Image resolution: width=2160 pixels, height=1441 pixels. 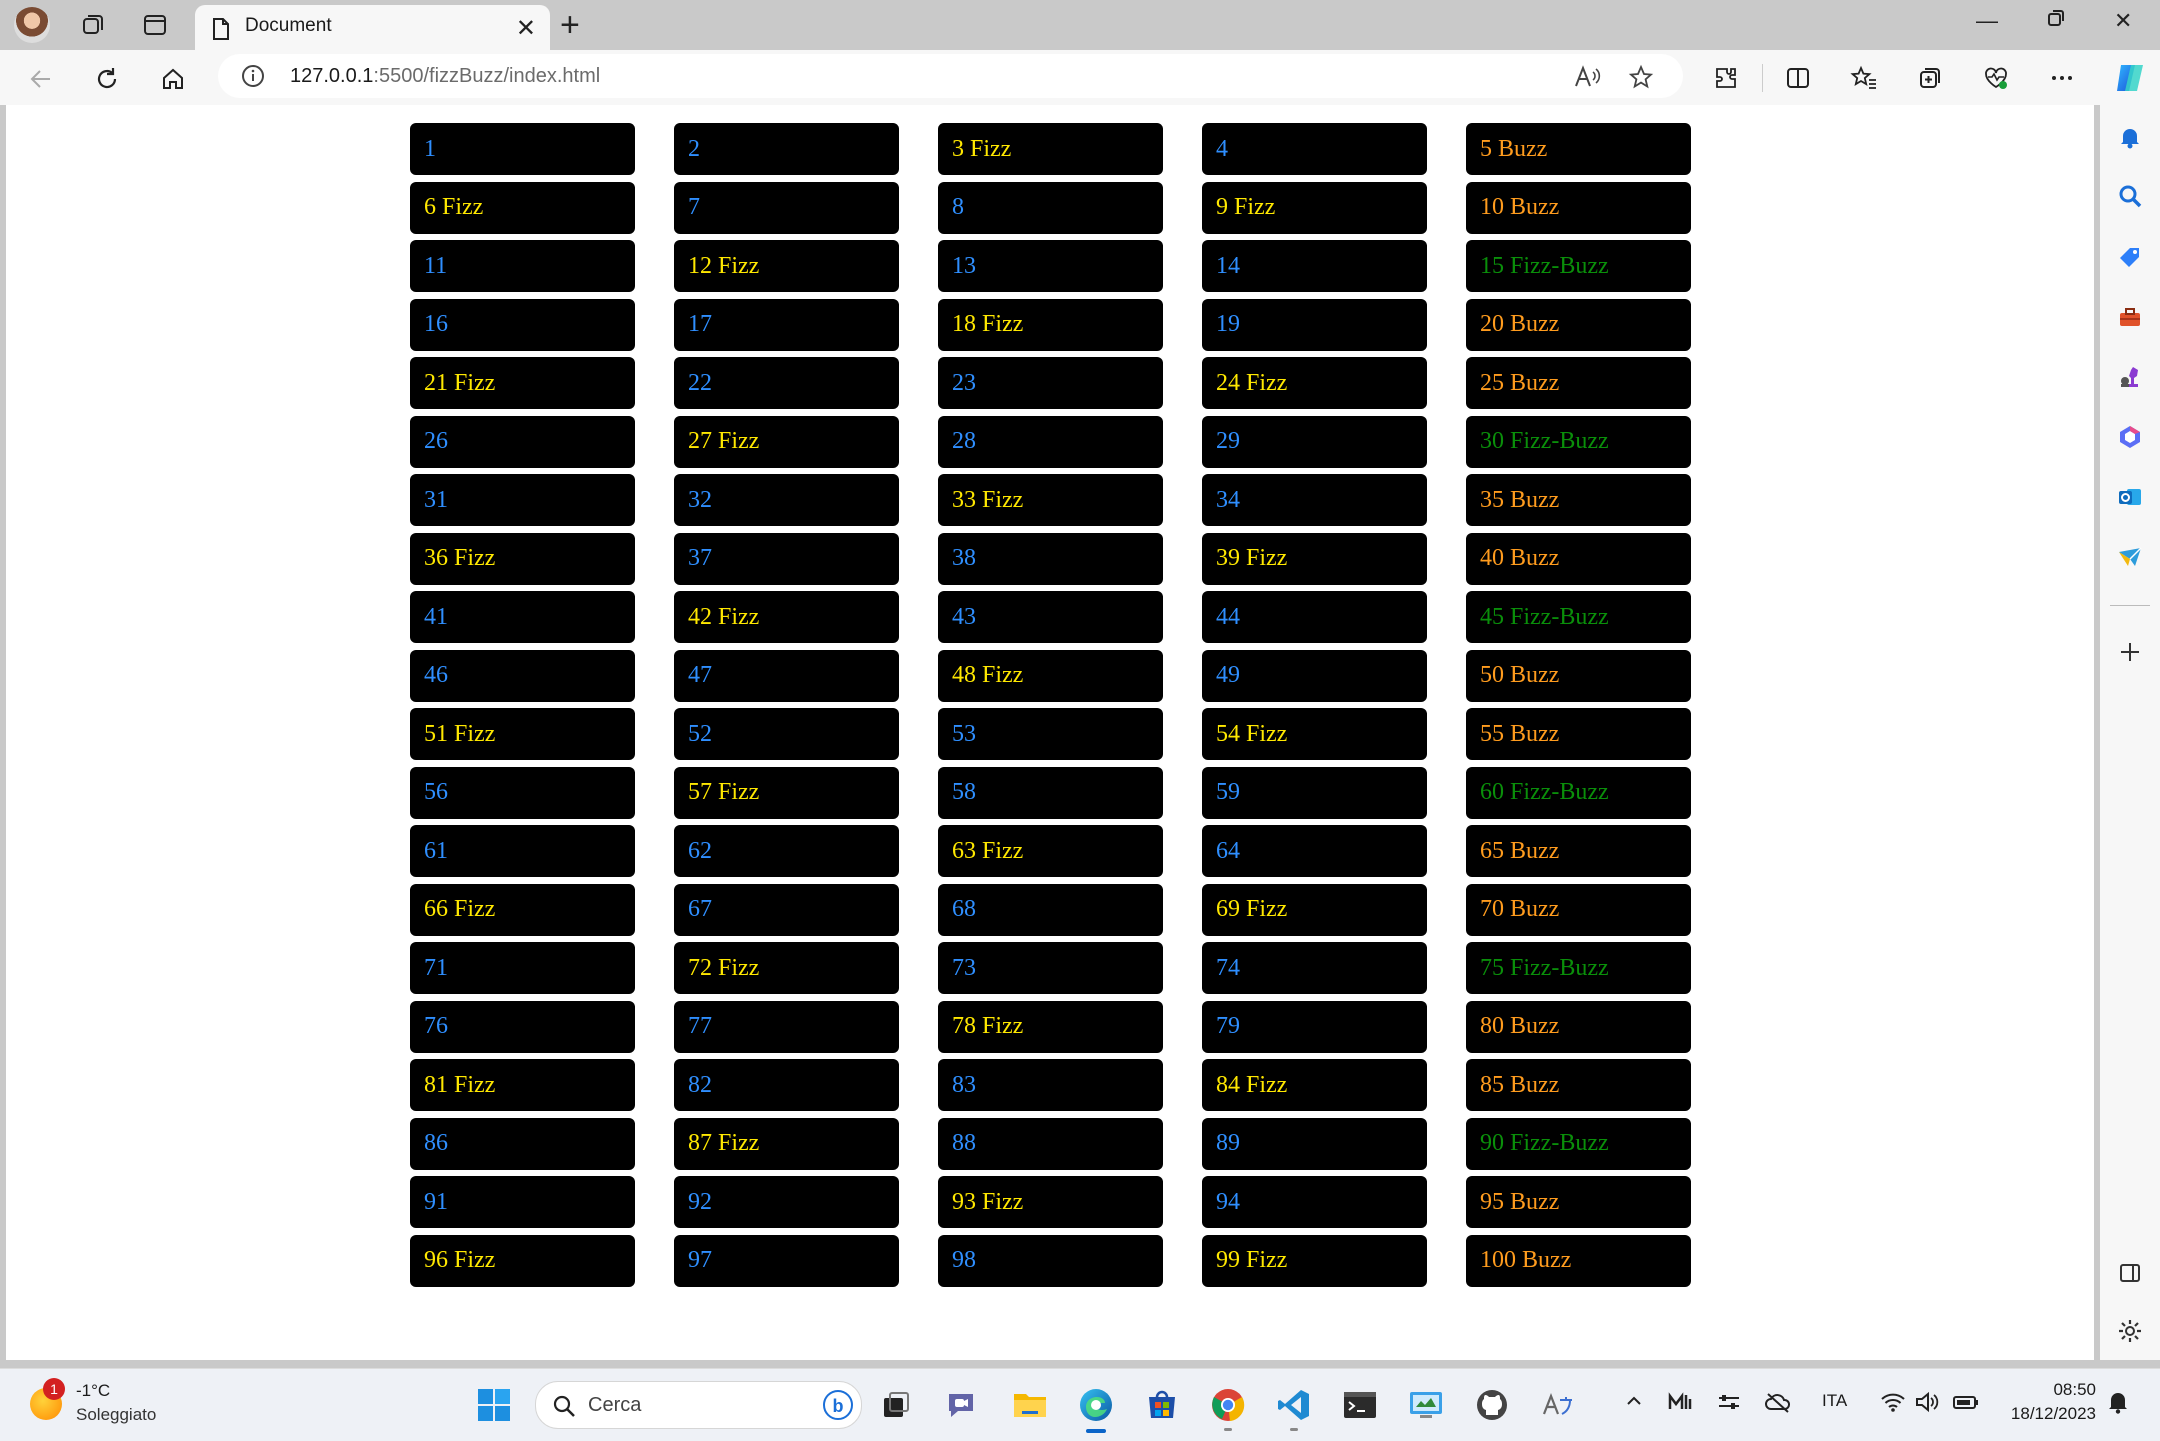 I want to click on document-icon, so click(x=221, y=31).